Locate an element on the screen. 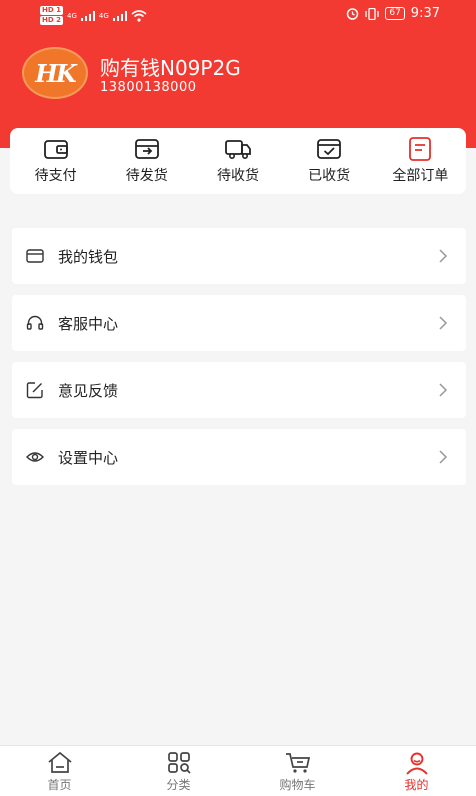 Image resolution: width=476 pixels, height=796 pixels. sim1-badge: HD 1 is located at coordinates (51, 10).